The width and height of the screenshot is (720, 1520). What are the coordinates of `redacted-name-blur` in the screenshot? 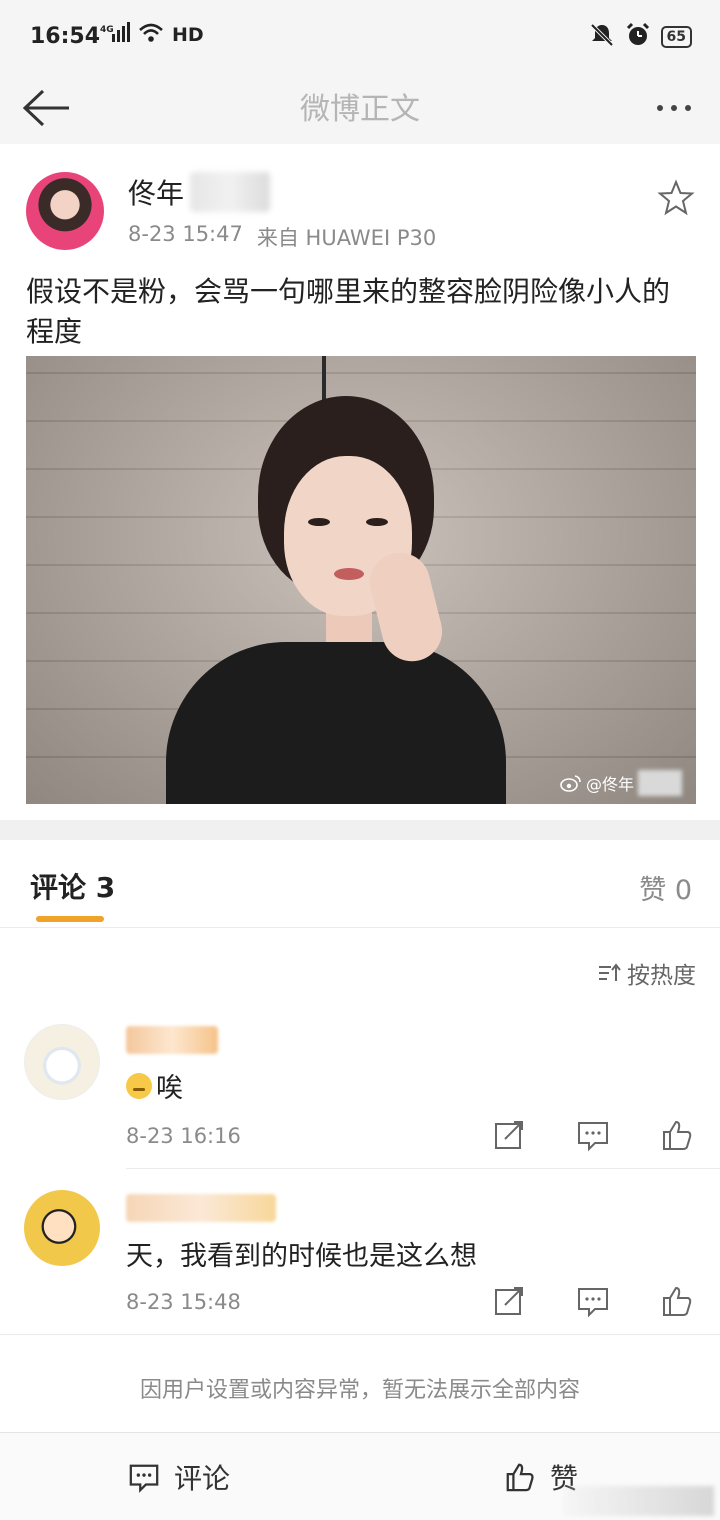 It's located at (230, 192).